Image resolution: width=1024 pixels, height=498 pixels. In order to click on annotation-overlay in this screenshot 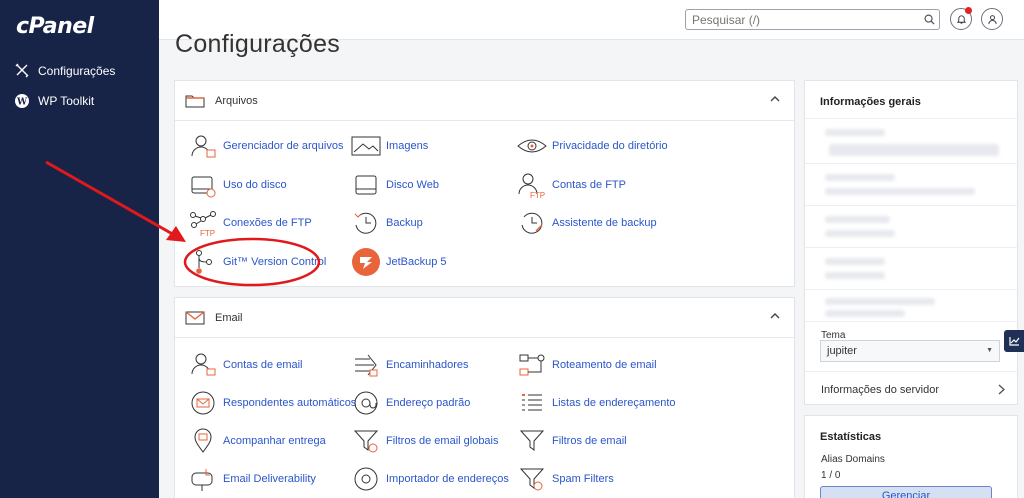, I will do `click(183, 223)`.